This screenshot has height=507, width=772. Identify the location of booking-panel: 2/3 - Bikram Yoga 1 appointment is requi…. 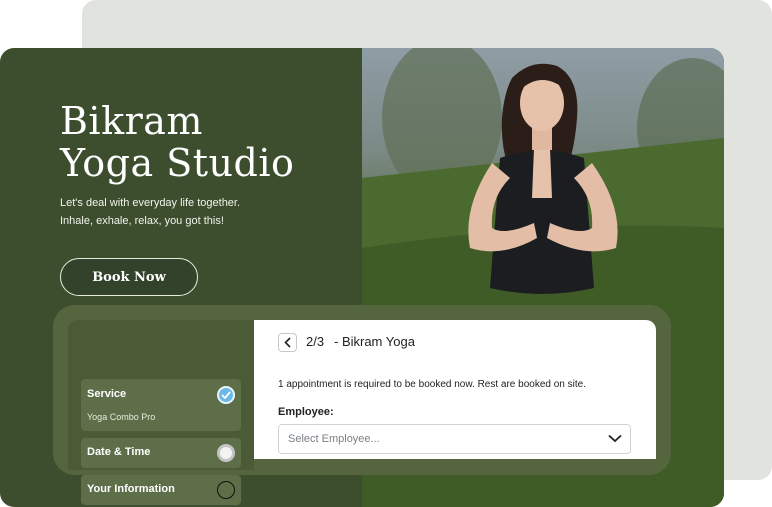
(455, 389).